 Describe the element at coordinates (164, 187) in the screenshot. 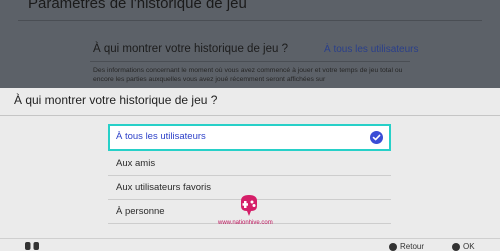

I see `option-label: Aux utilisateurs favoris` at that location.